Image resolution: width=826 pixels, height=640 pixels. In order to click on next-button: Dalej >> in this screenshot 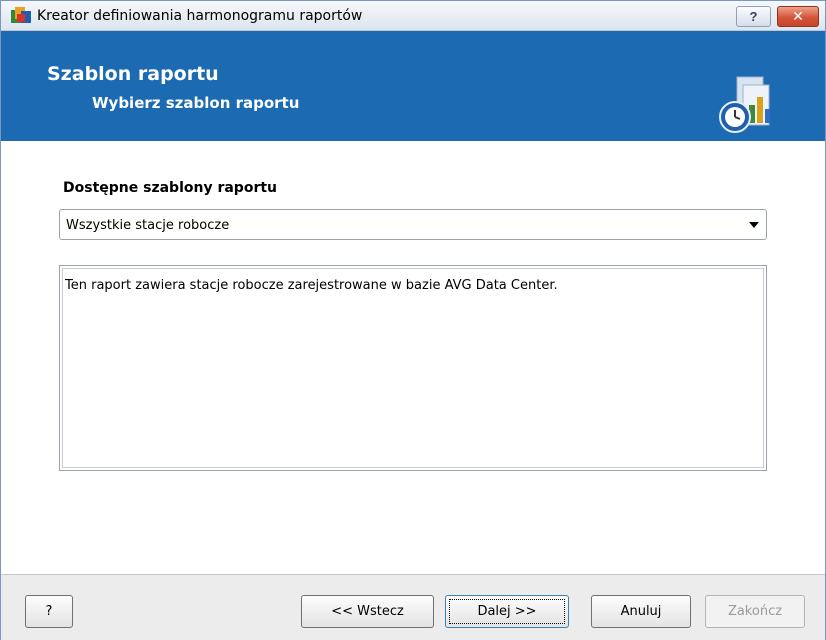, I will do `click(507, 611)`.